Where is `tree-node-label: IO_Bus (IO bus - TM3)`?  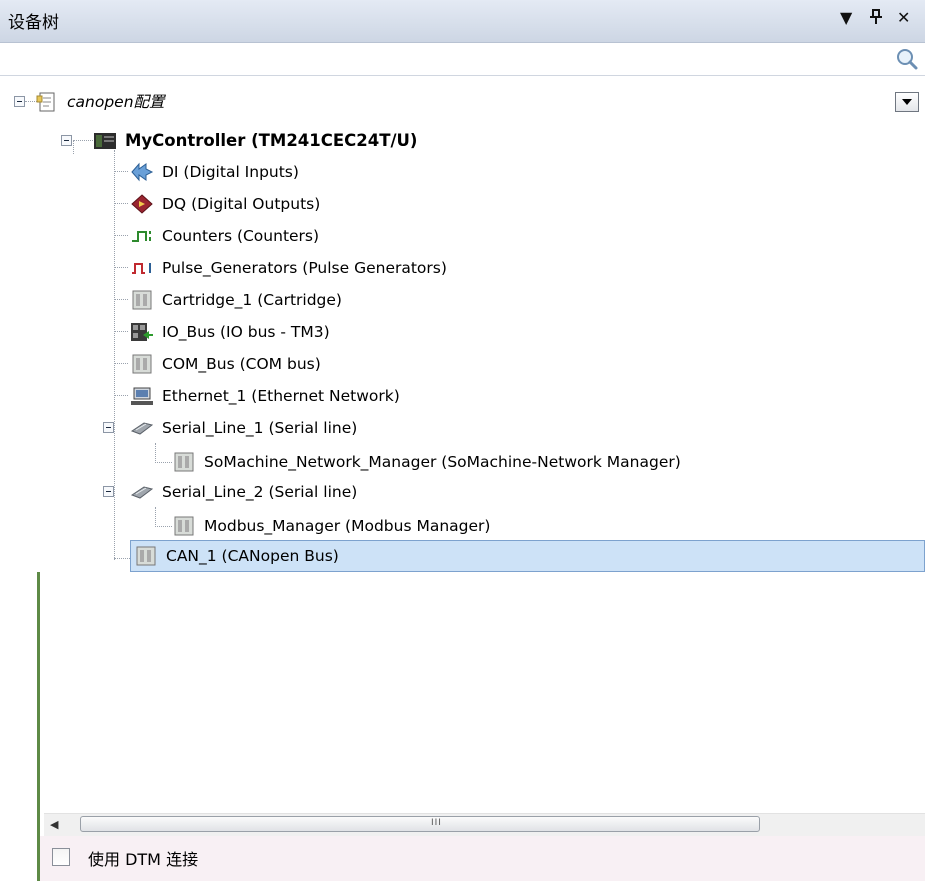
tree-node-label: IO_Bus (IO bus - TM3) is located at coordinates (246, 332).